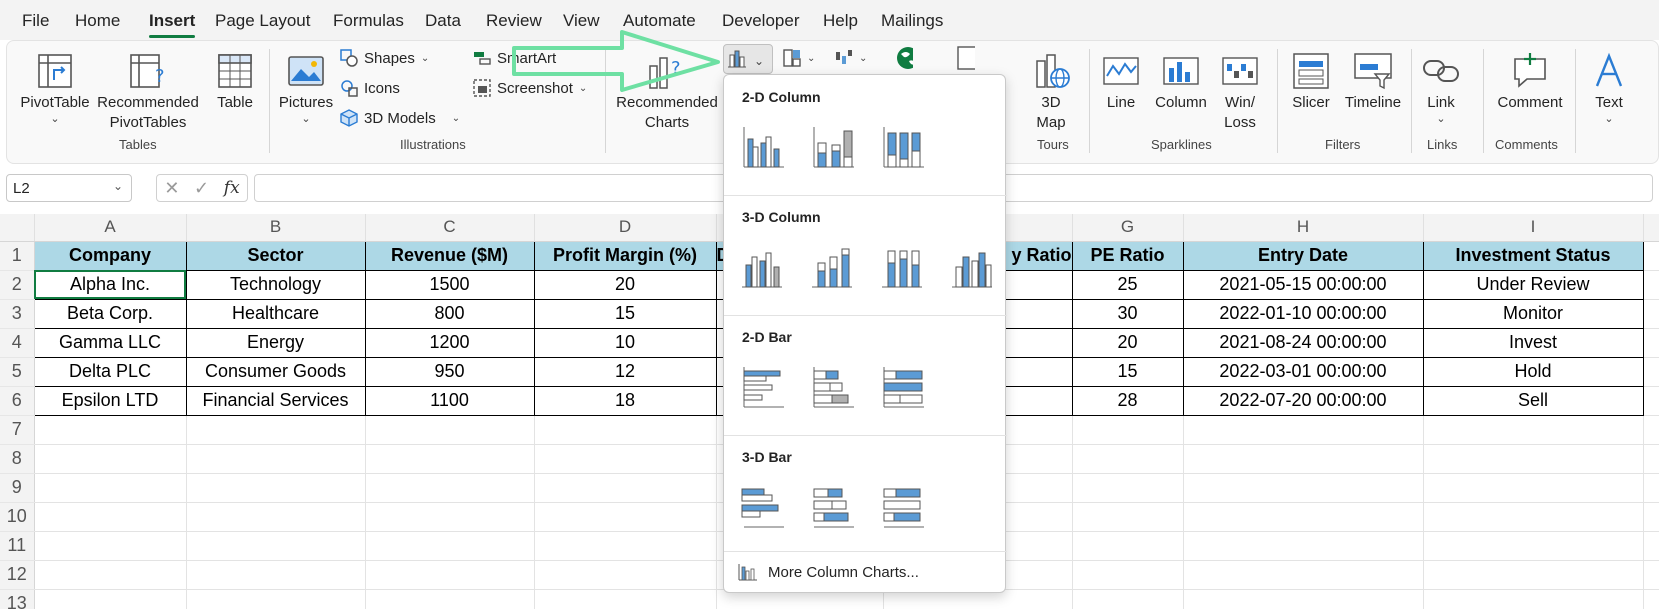 Image resolution: width=1659 pixels, height=609 pixels. What do you see at coordinates (902, 147) in the screenshot?
I see `100-stacked-column-icon` at bounding box center [902, 147].